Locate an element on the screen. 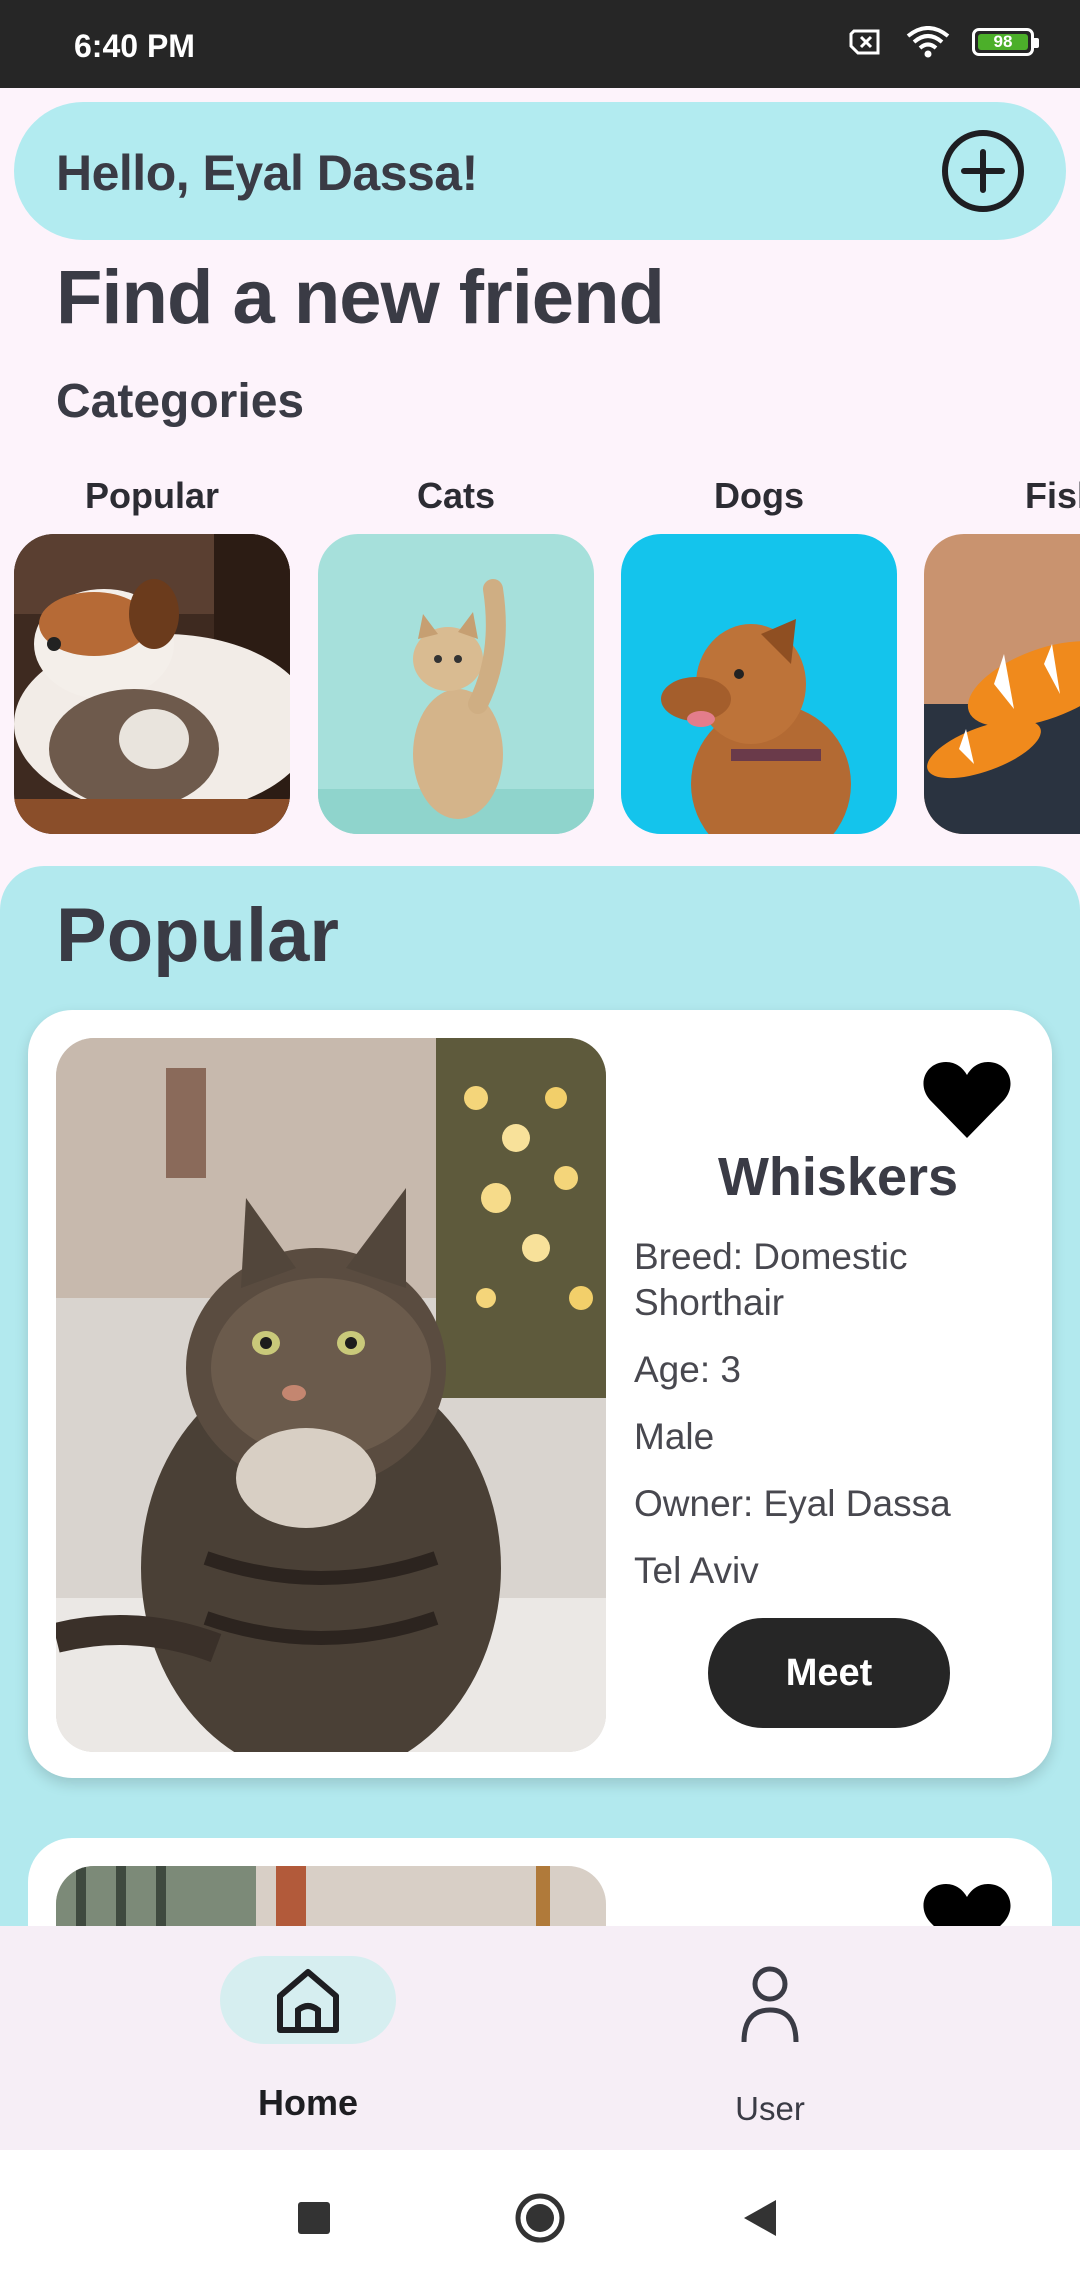 This screenshot has width=1080, height=2280. category-label: Cats is located at coordinates (456, 495).